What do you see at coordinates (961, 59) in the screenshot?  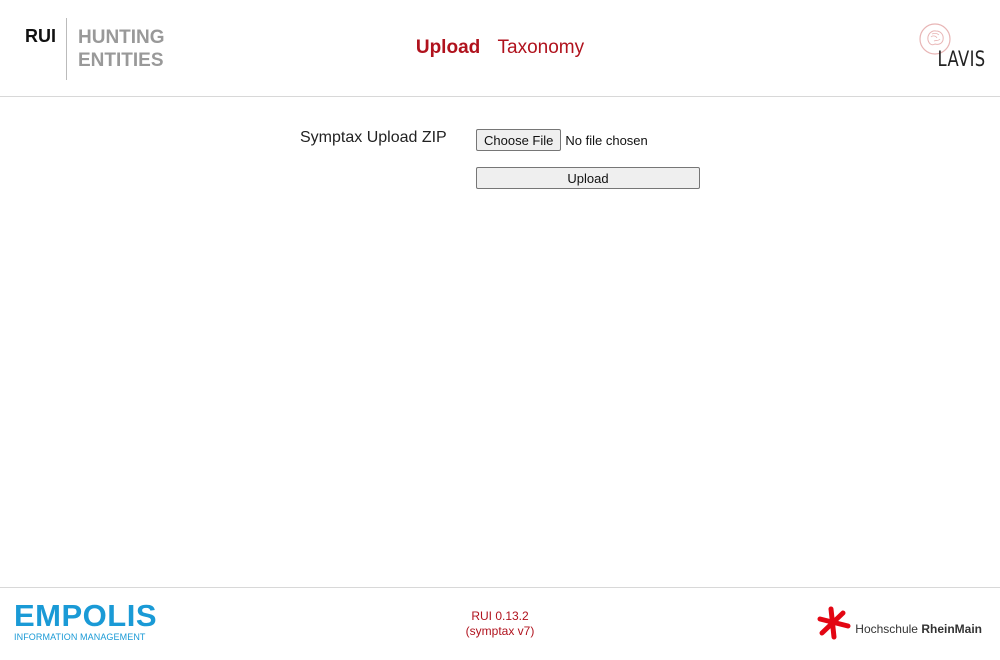 I see `lavis-logo-text: LAVIS` at bounding box center [961, 59].